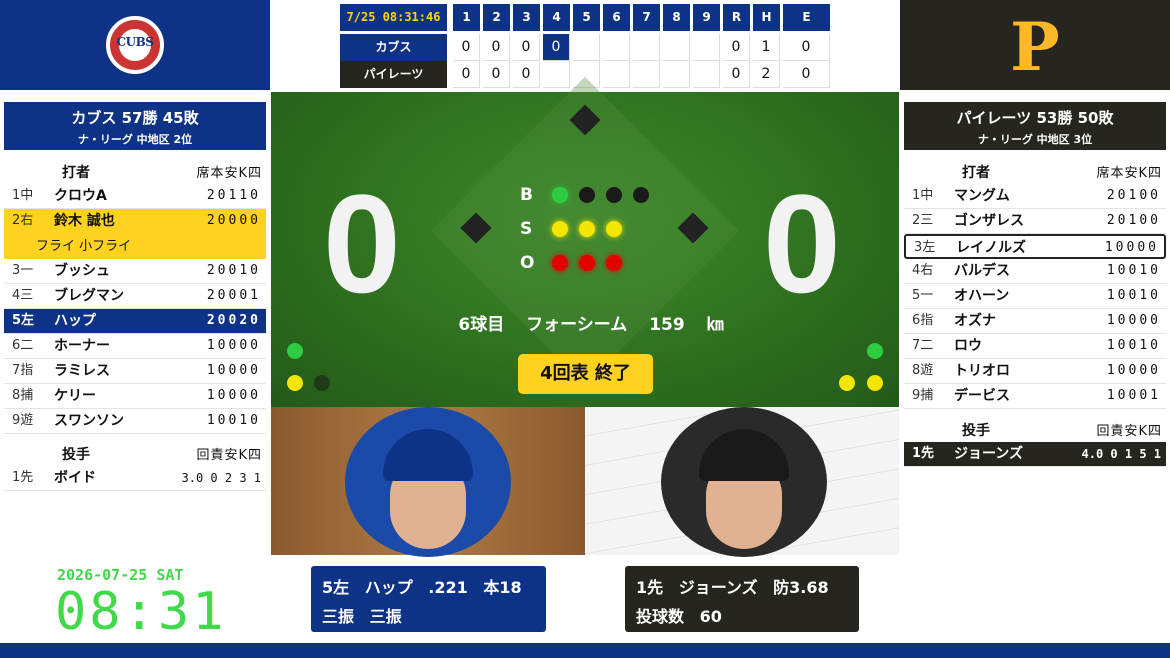 The image size is (1170, 658). What do you see at coordinates (135, 234) in the screenshot?
I see `lineup-row-ondeck: 2右 鈴木 誠也 20000 フライ 小フライ` at bounding box center [135, 234].